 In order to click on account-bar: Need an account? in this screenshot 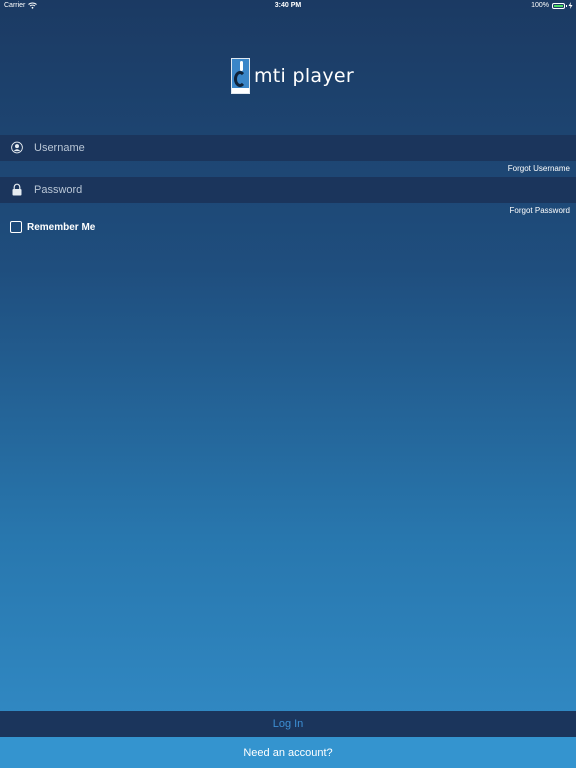, I will do `click(288, 752)`.